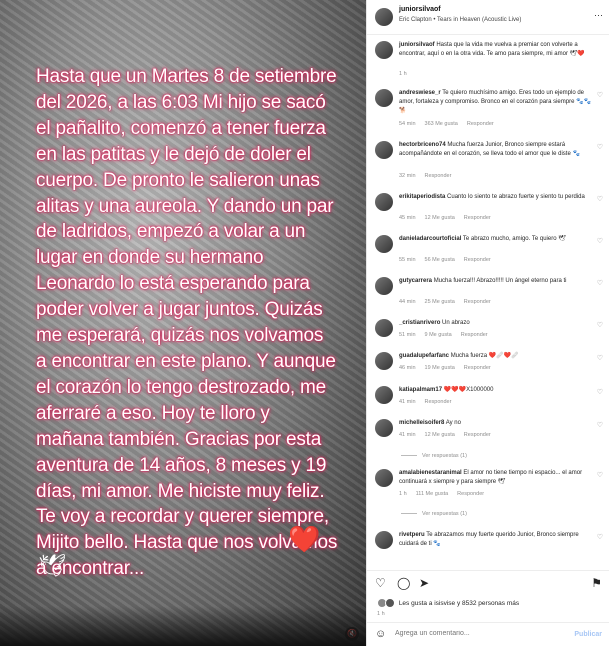 The height and width of the screenshot is (647, 609). Describe the element at coordinates (440, 302) in the screenshot. I see `comment-likes: 25 Me gusta` at that location.